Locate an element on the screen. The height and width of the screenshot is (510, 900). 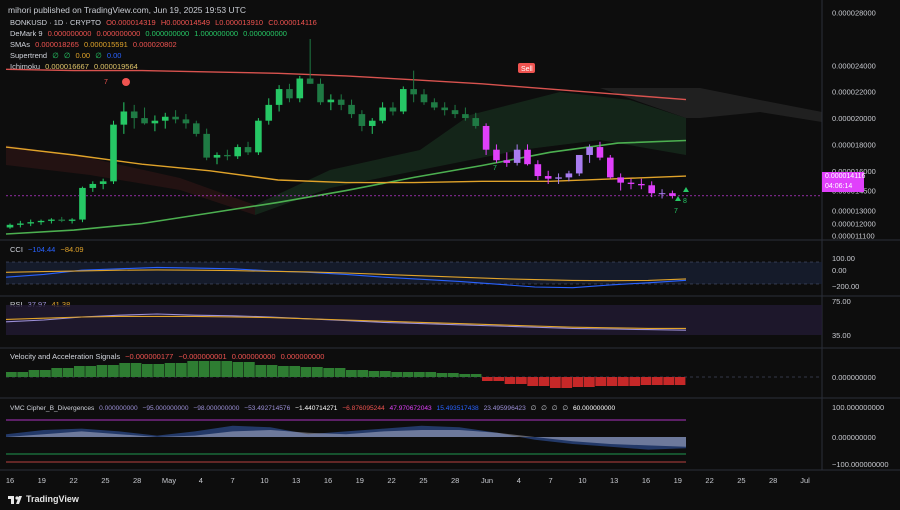
cci-band is located at coordinates (414, 273).